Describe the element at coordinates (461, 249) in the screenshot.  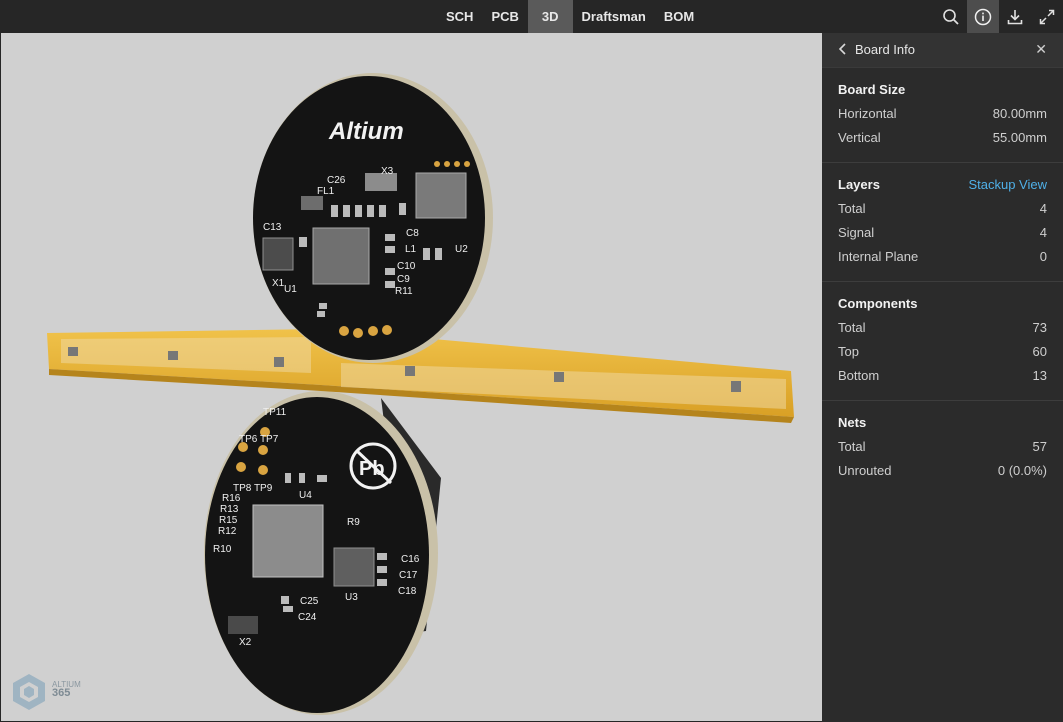
I see `svg-text: U2` at that location.